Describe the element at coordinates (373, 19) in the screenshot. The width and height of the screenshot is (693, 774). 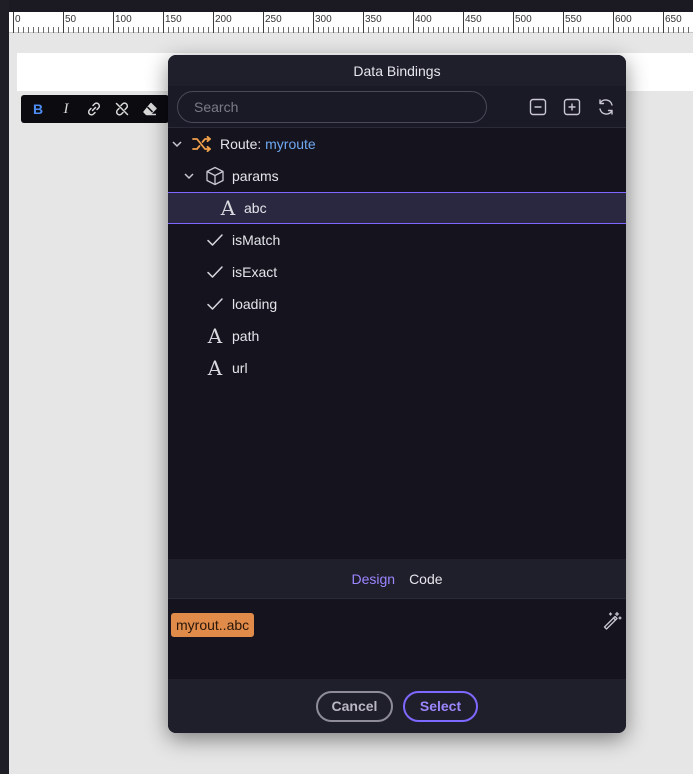
I see `ruler-label: 350` at that location.